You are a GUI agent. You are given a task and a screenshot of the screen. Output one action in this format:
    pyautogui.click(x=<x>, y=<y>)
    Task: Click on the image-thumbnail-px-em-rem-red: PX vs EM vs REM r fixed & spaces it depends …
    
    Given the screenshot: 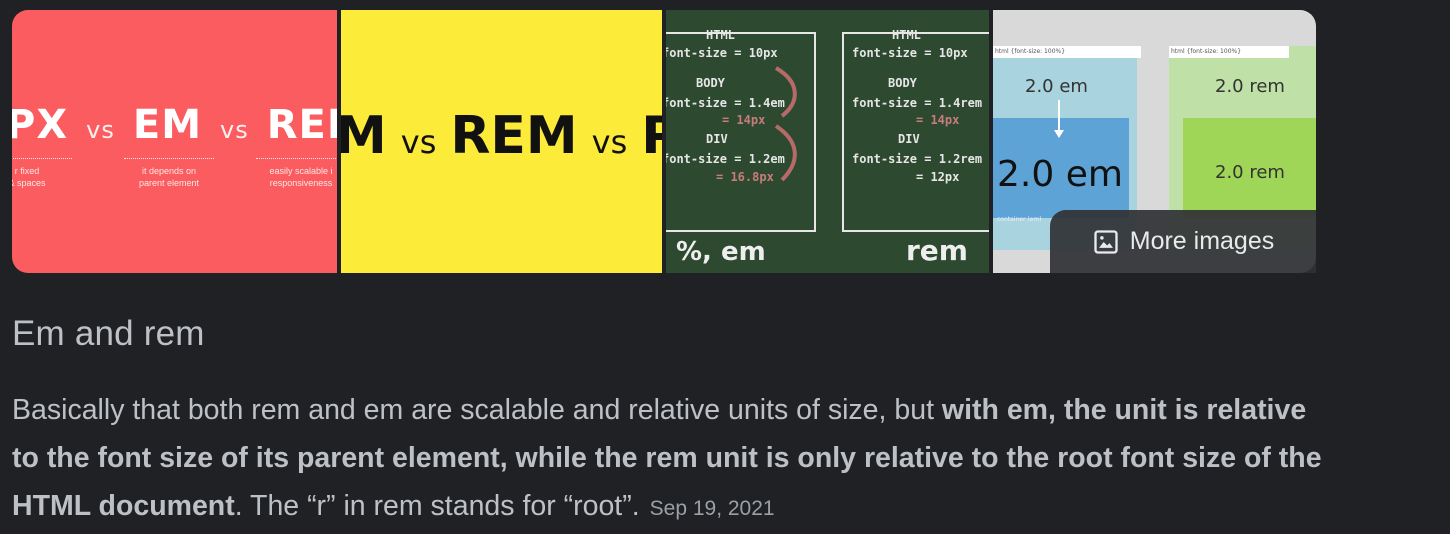 What is the action you would take?
    pyautogui.click(x=174, y=141)
    